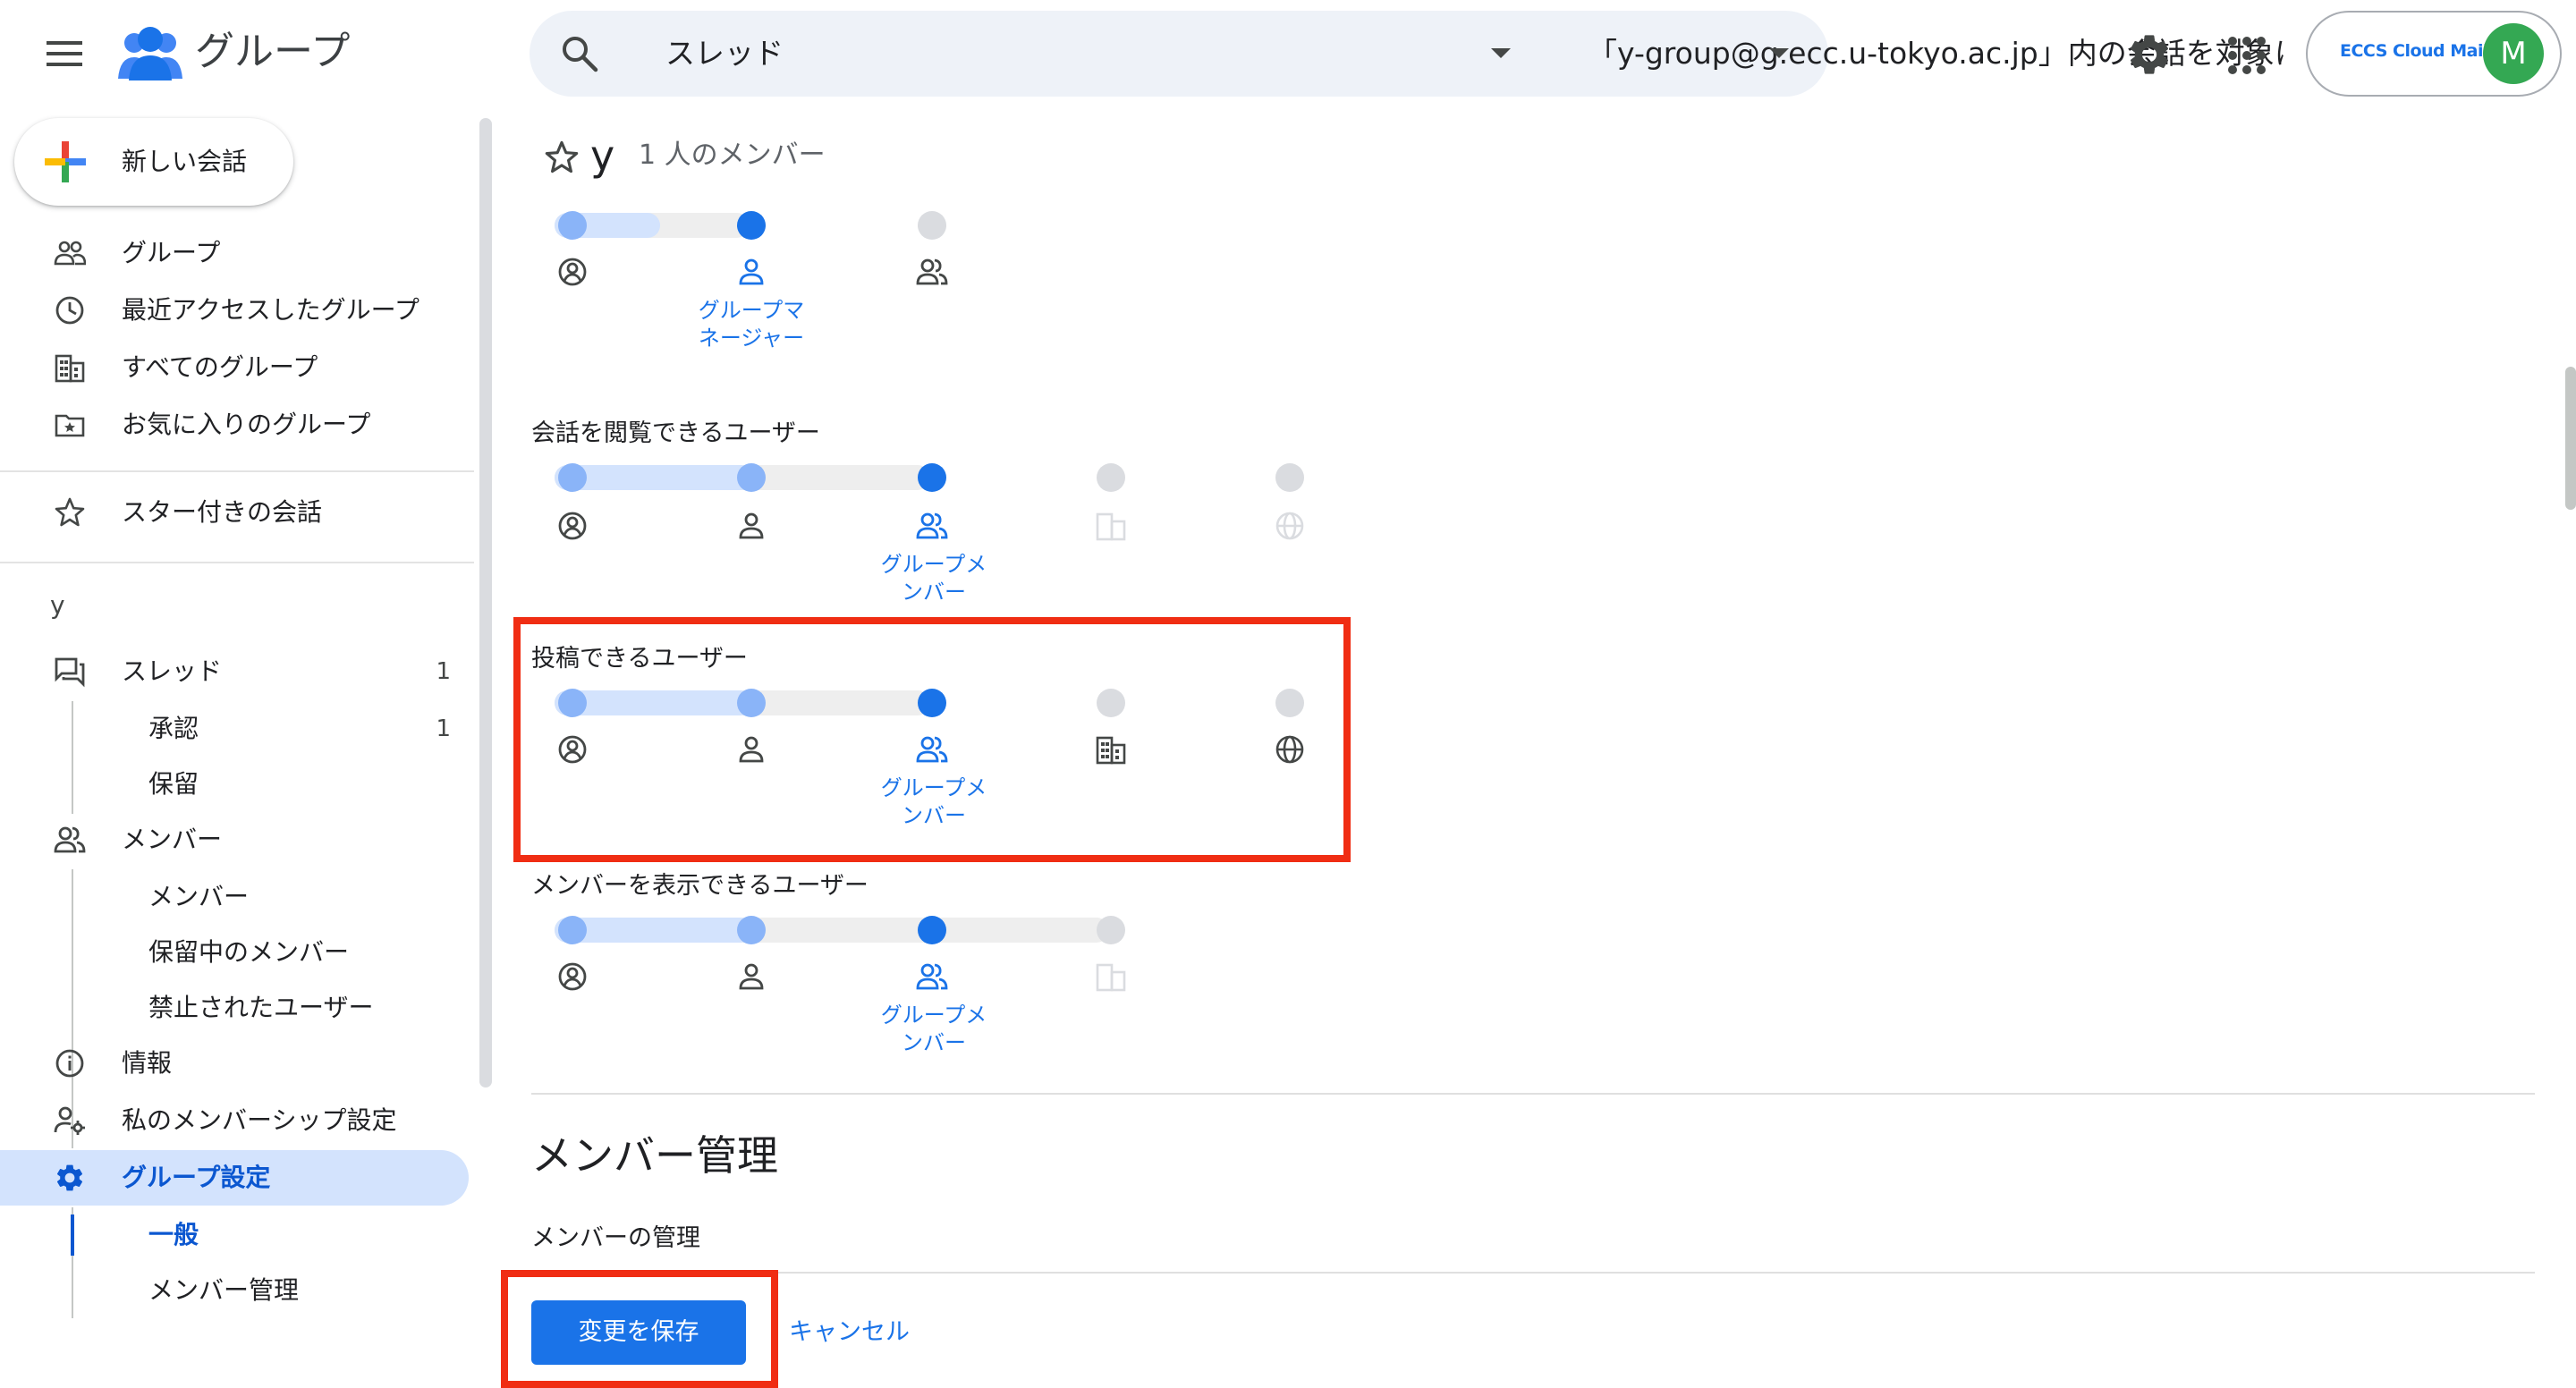 This screenshot has height=1388, width=2576. Describe the element at coordinates (485, 603) in the screenshot. I see `sidebar-scrollbar` at that location.